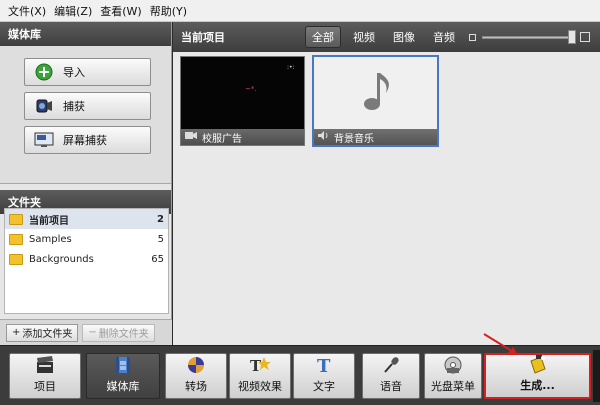  I want to click on tile-caption: 校服广告, so click(242, 137).